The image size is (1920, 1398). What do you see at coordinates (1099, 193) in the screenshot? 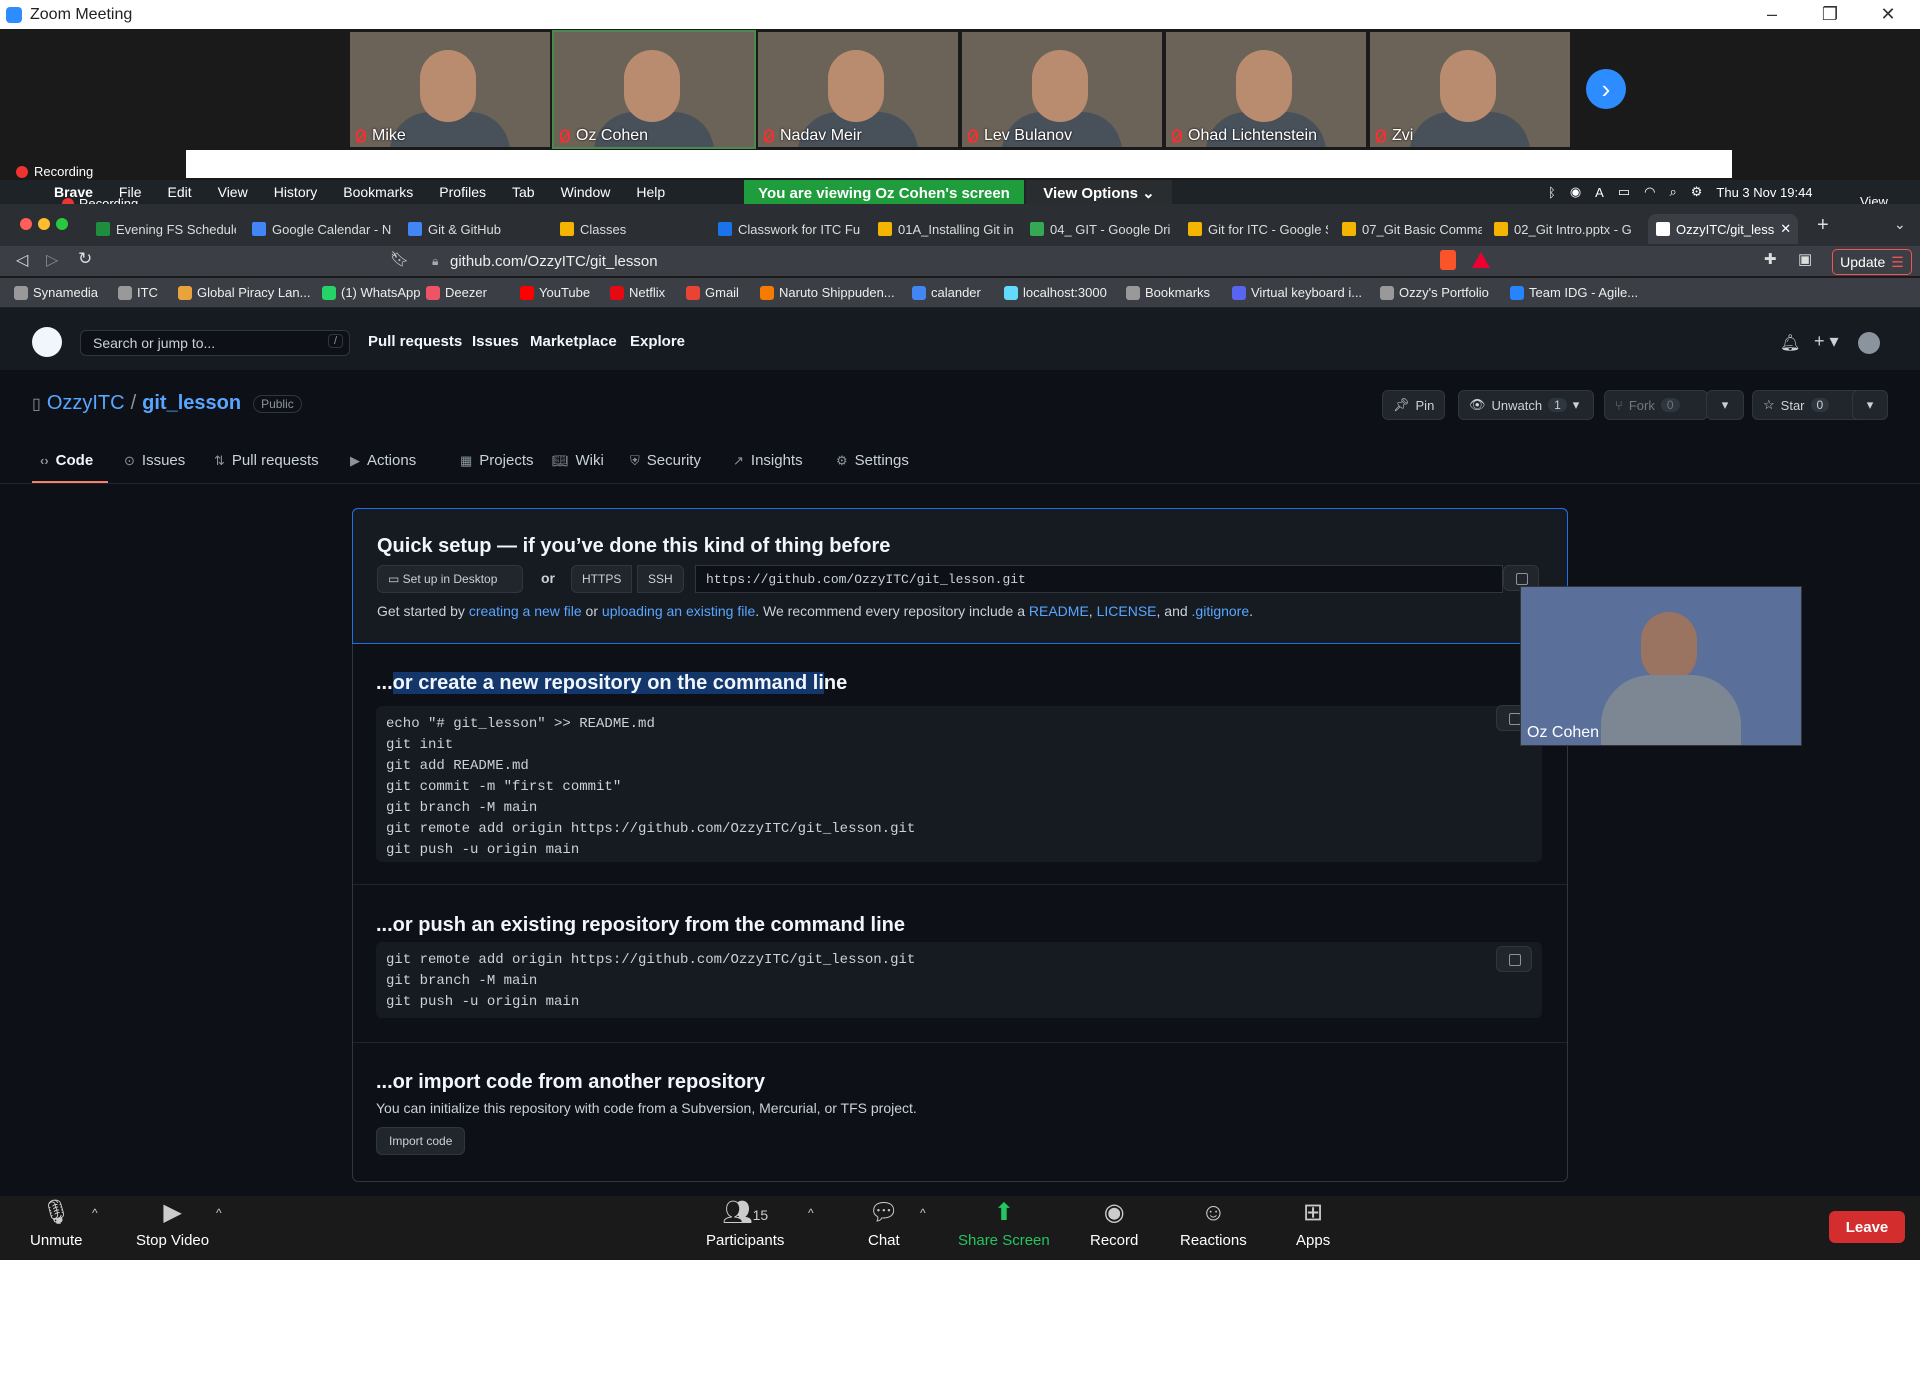
I see `view-options-button: View Options ⌄` at bounding box center [1099, 193].